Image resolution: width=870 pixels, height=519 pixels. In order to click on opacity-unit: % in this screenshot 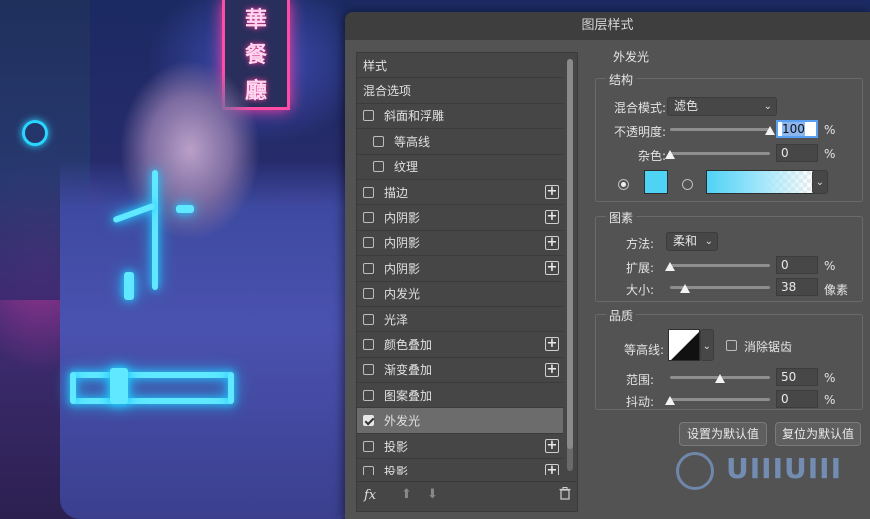, I will do `click(830, 130)`.